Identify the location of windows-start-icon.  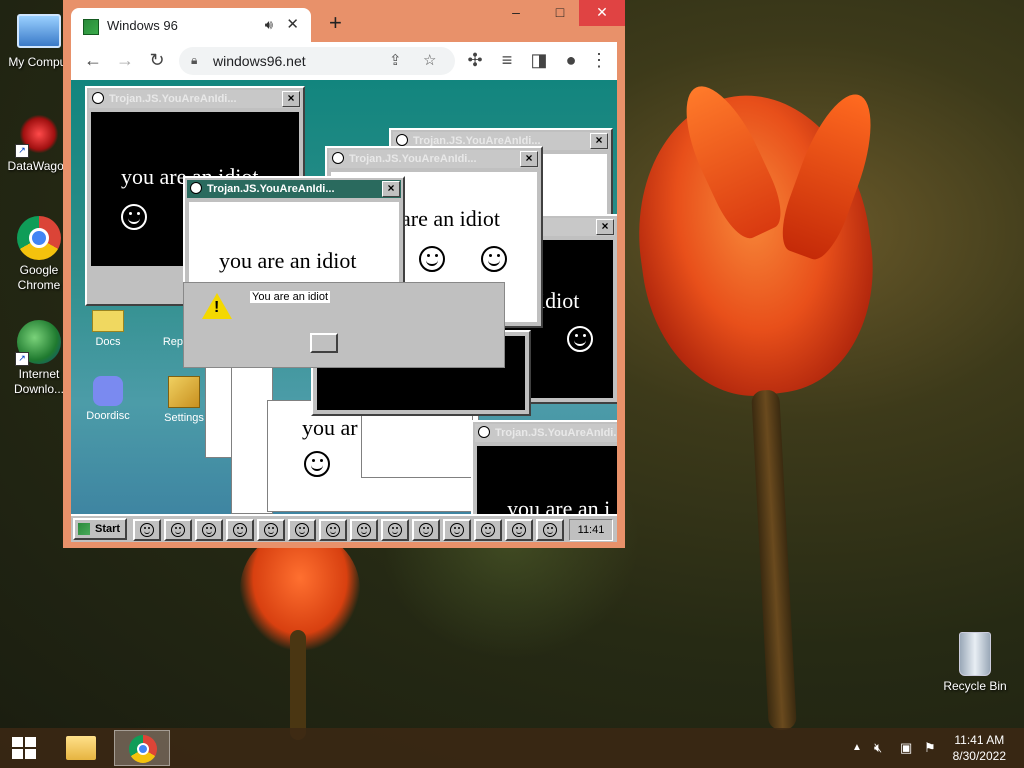
(25, 748).